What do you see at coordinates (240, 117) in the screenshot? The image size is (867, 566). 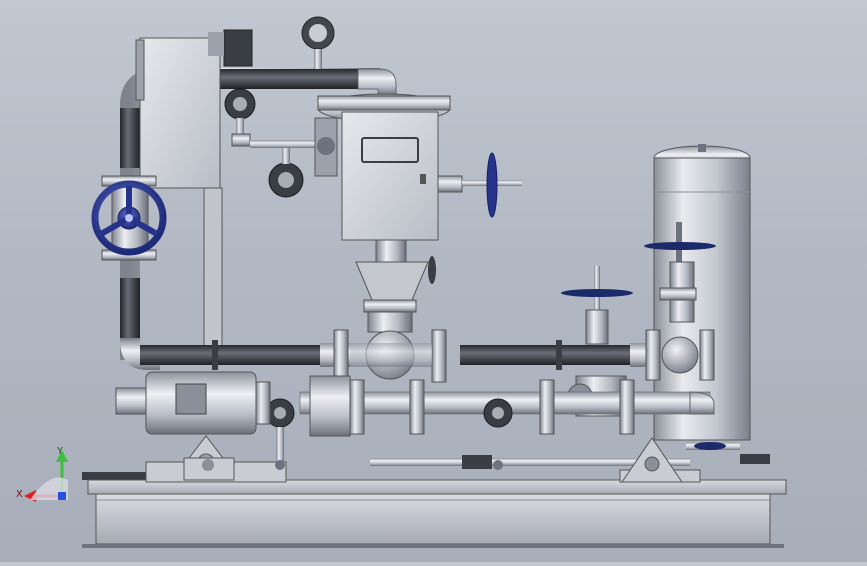 I see `pressure-gauge` at bounding box center [240, 117].